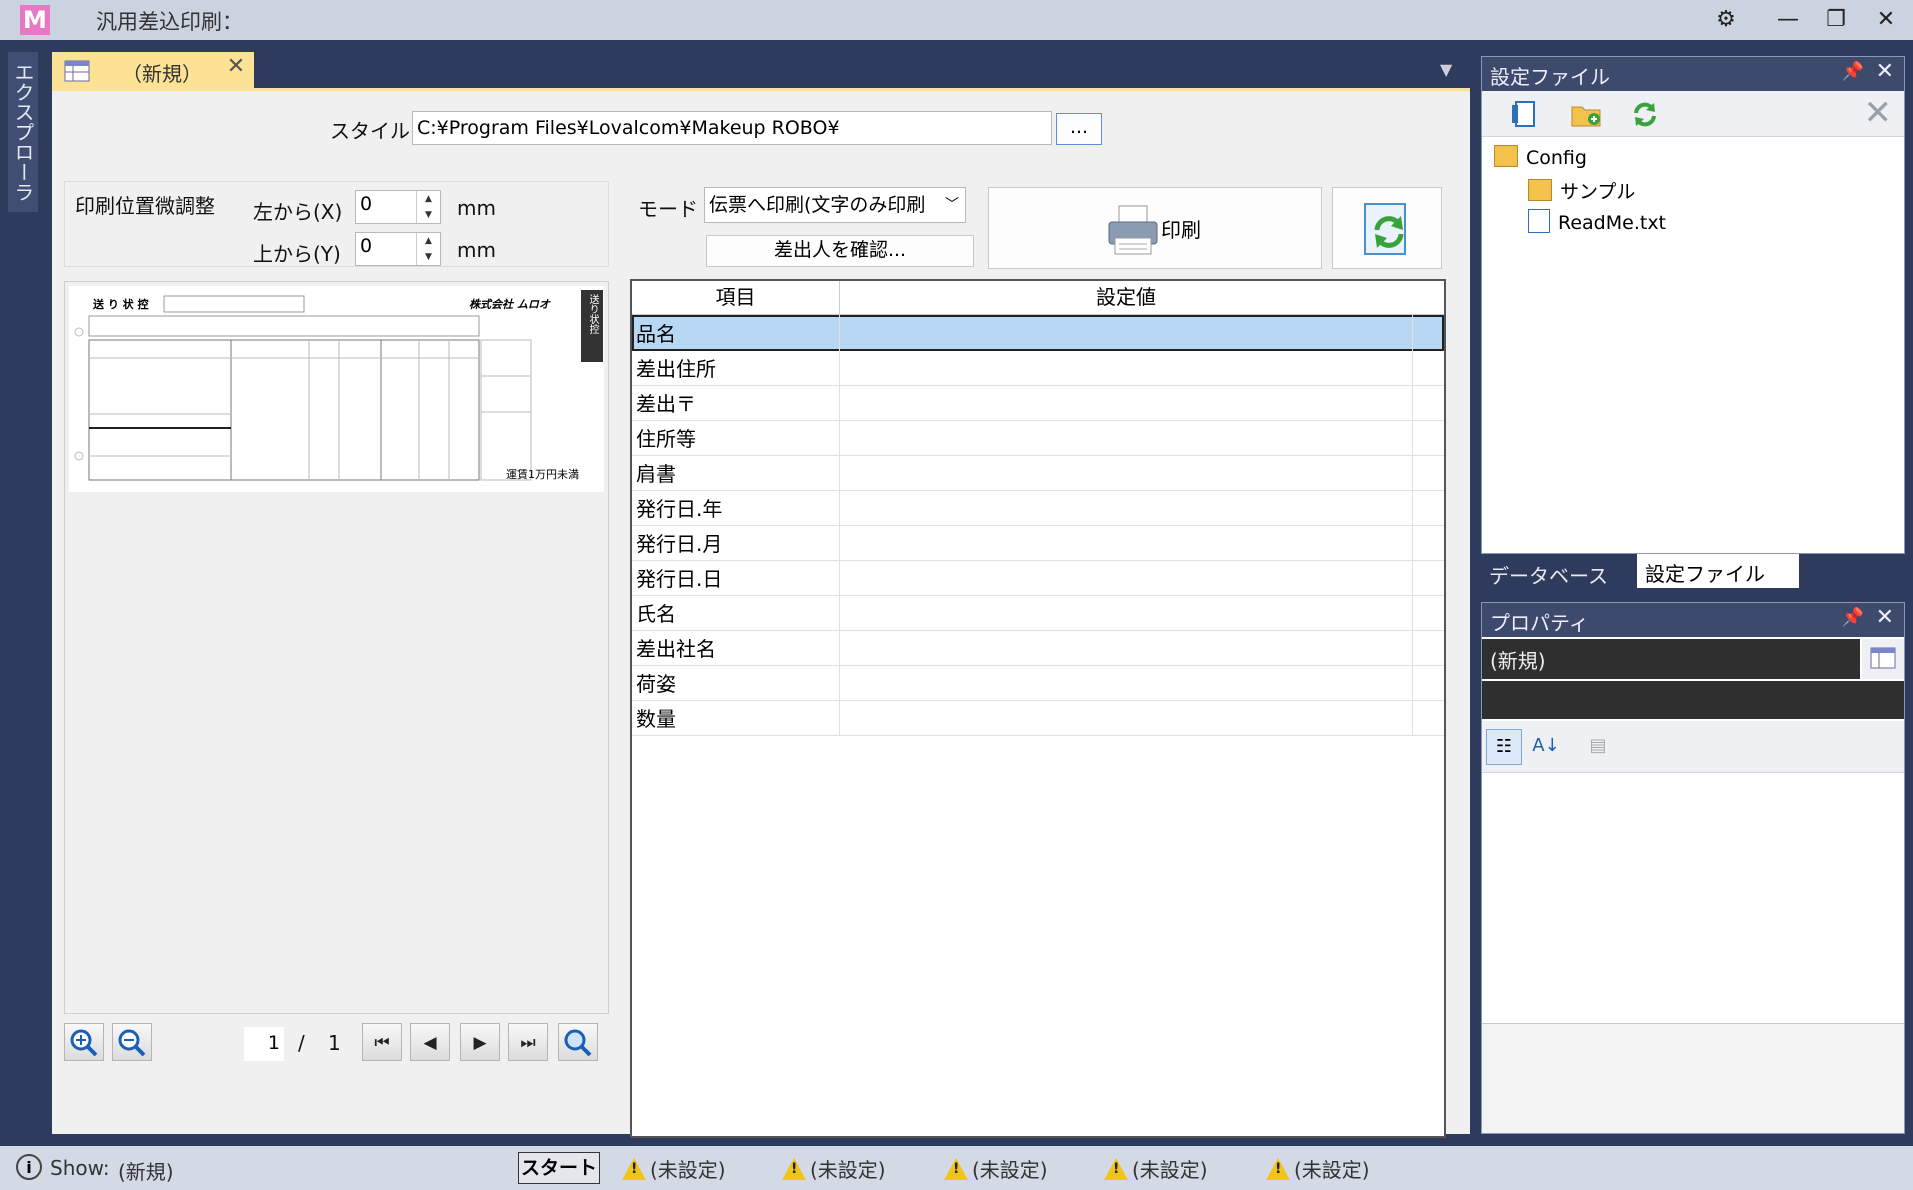  What do you see at coordinates (1788, 20) in the screenshot?
I see `minimize-button: —` at bounding box center [1788, 20].